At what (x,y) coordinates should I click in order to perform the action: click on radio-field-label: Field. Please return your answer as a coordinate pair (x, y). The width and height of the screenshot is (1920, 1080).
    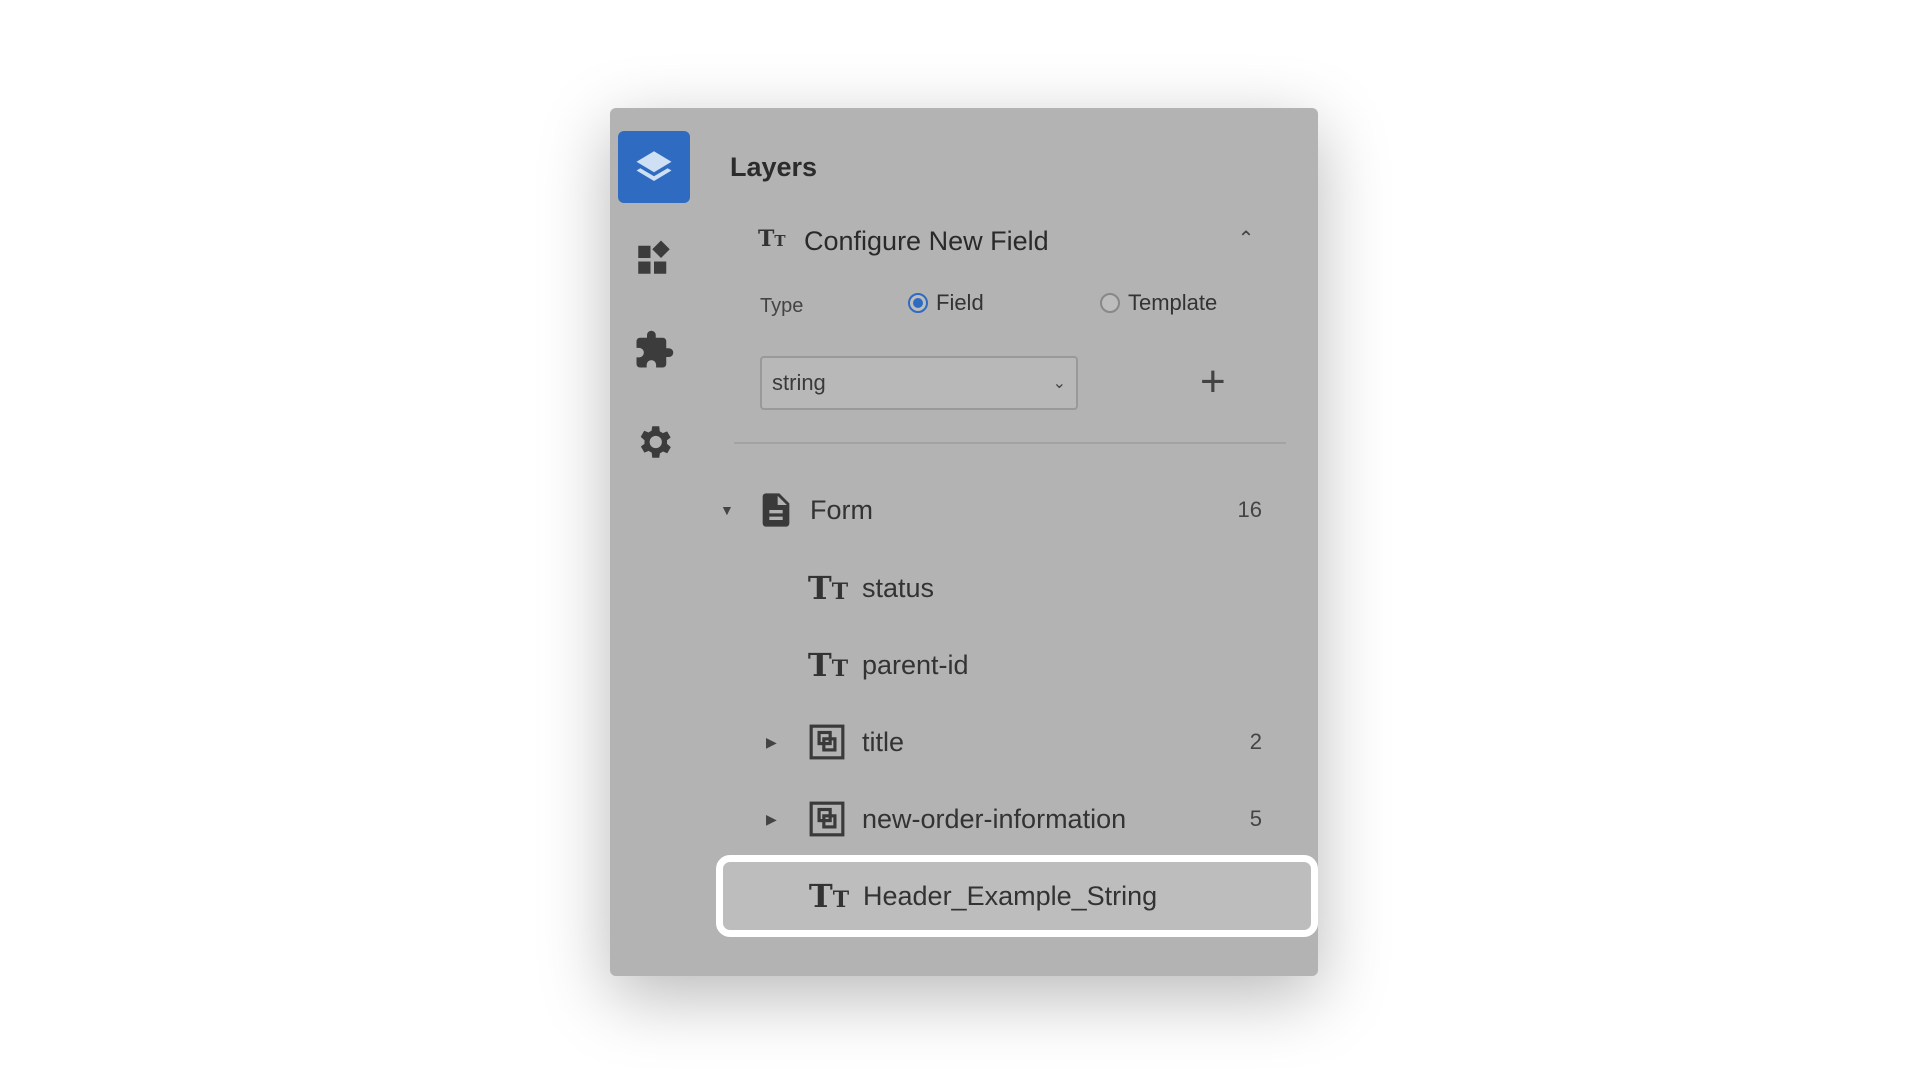
    Looking at the image, I should click on (960, 302).